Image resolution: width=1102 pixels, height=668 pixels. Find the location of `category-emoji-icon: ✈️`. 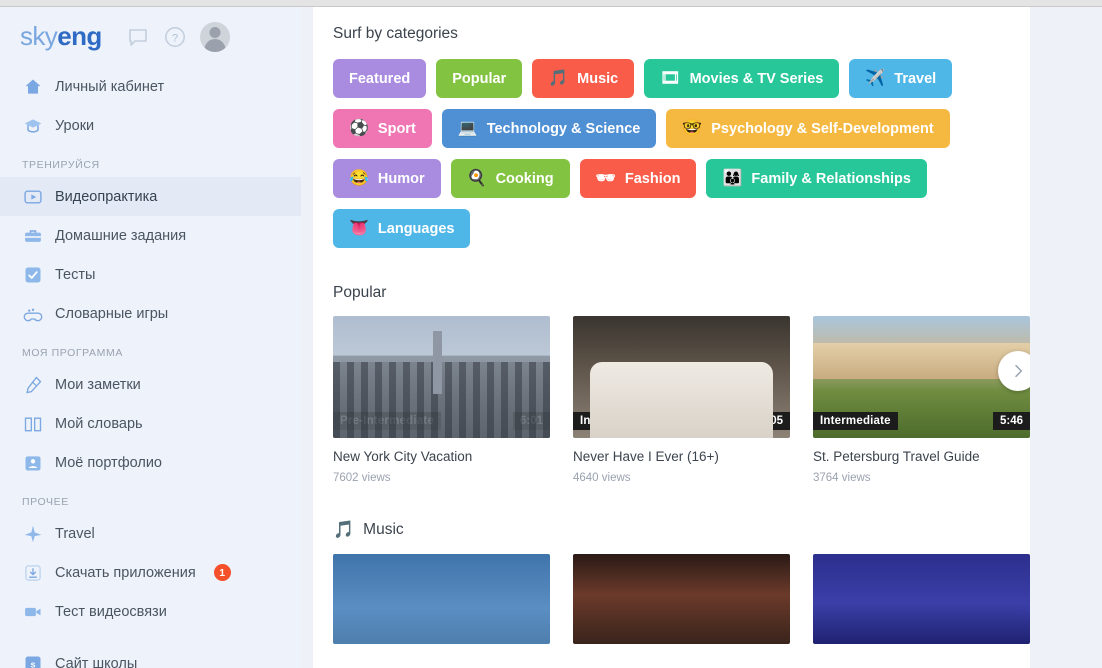

category-emoji-icon: ✈️ is located at coordinates (875, 78).